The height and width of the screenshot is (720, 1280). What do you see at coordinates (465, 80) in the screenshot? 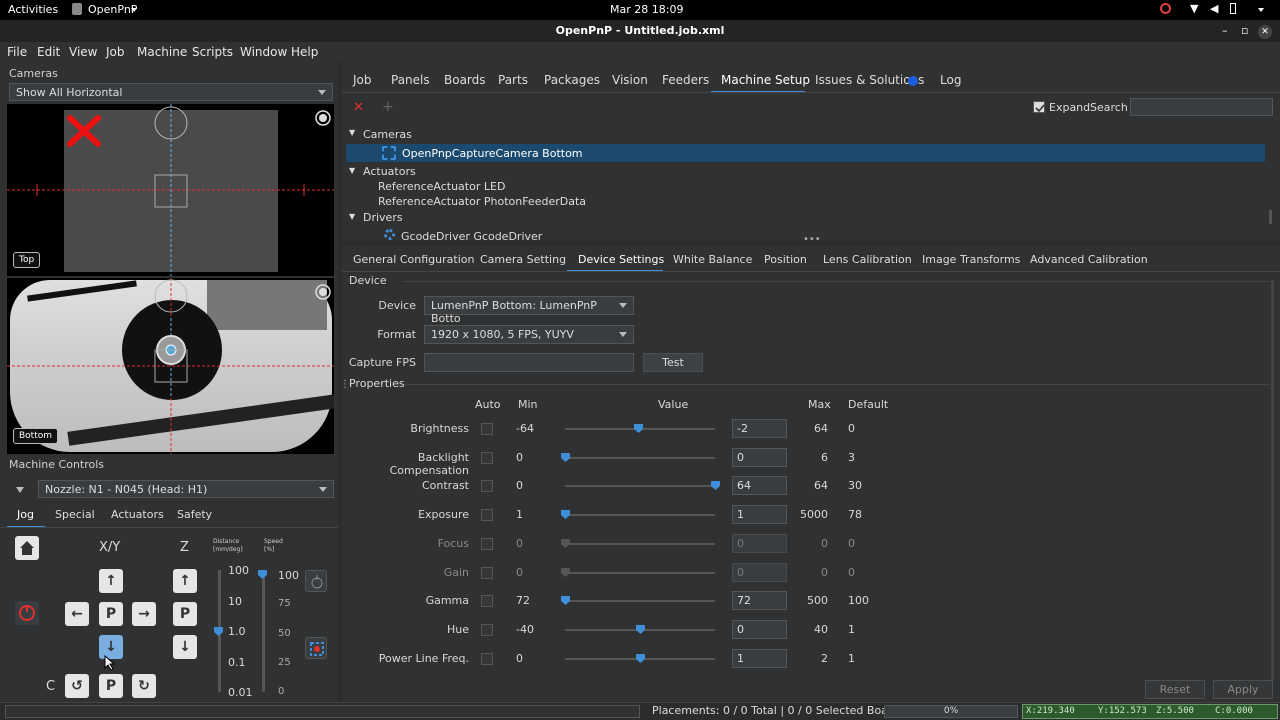
I see `tab-boards: Boards` at bounding box center [465, 80].